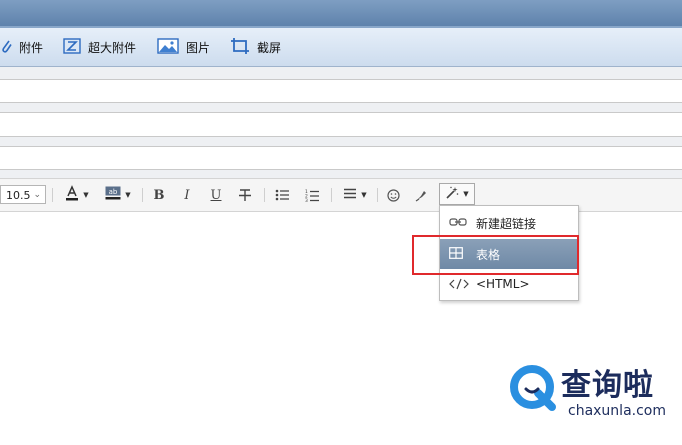 This screenshot has width=682, height=445. Describe the element at coordinates (393, 195) in the screenshot. I see `emoji-icon` at that location.